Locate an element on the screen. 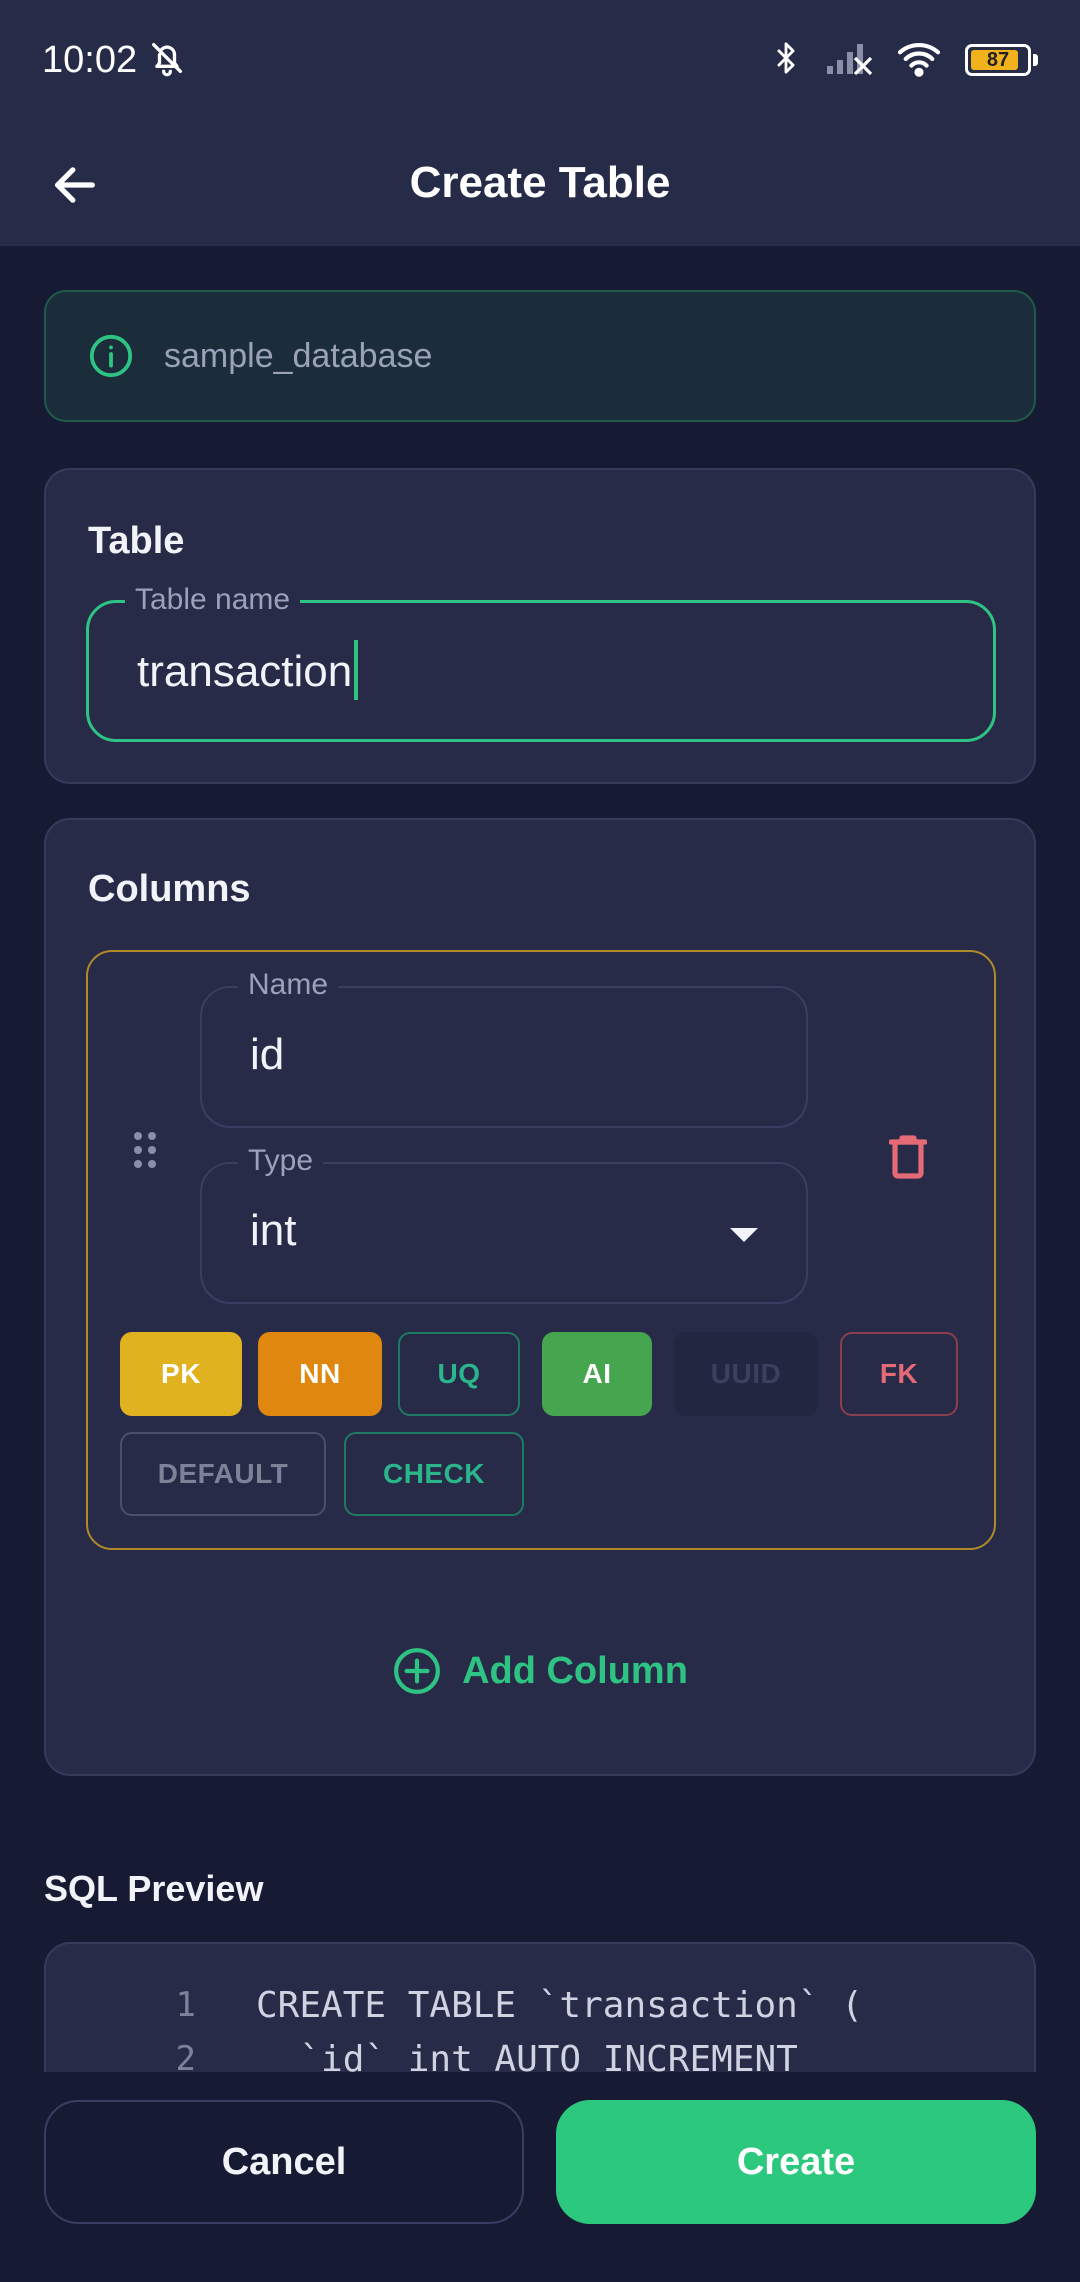  code-line: 2 `id` int AUTO_INCREMENT is located at coordinates (422, 2052).